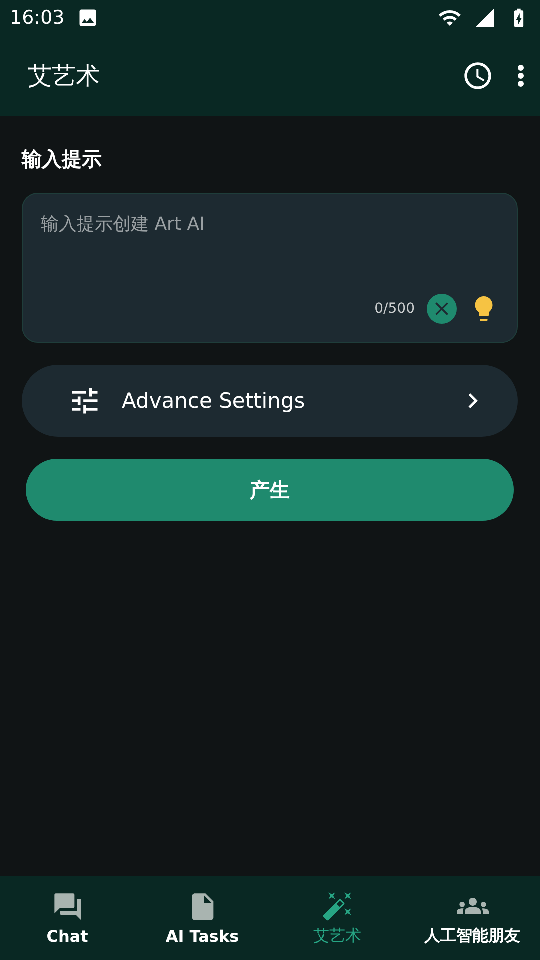  I want to click on more-menu-button, so click(521, 76).